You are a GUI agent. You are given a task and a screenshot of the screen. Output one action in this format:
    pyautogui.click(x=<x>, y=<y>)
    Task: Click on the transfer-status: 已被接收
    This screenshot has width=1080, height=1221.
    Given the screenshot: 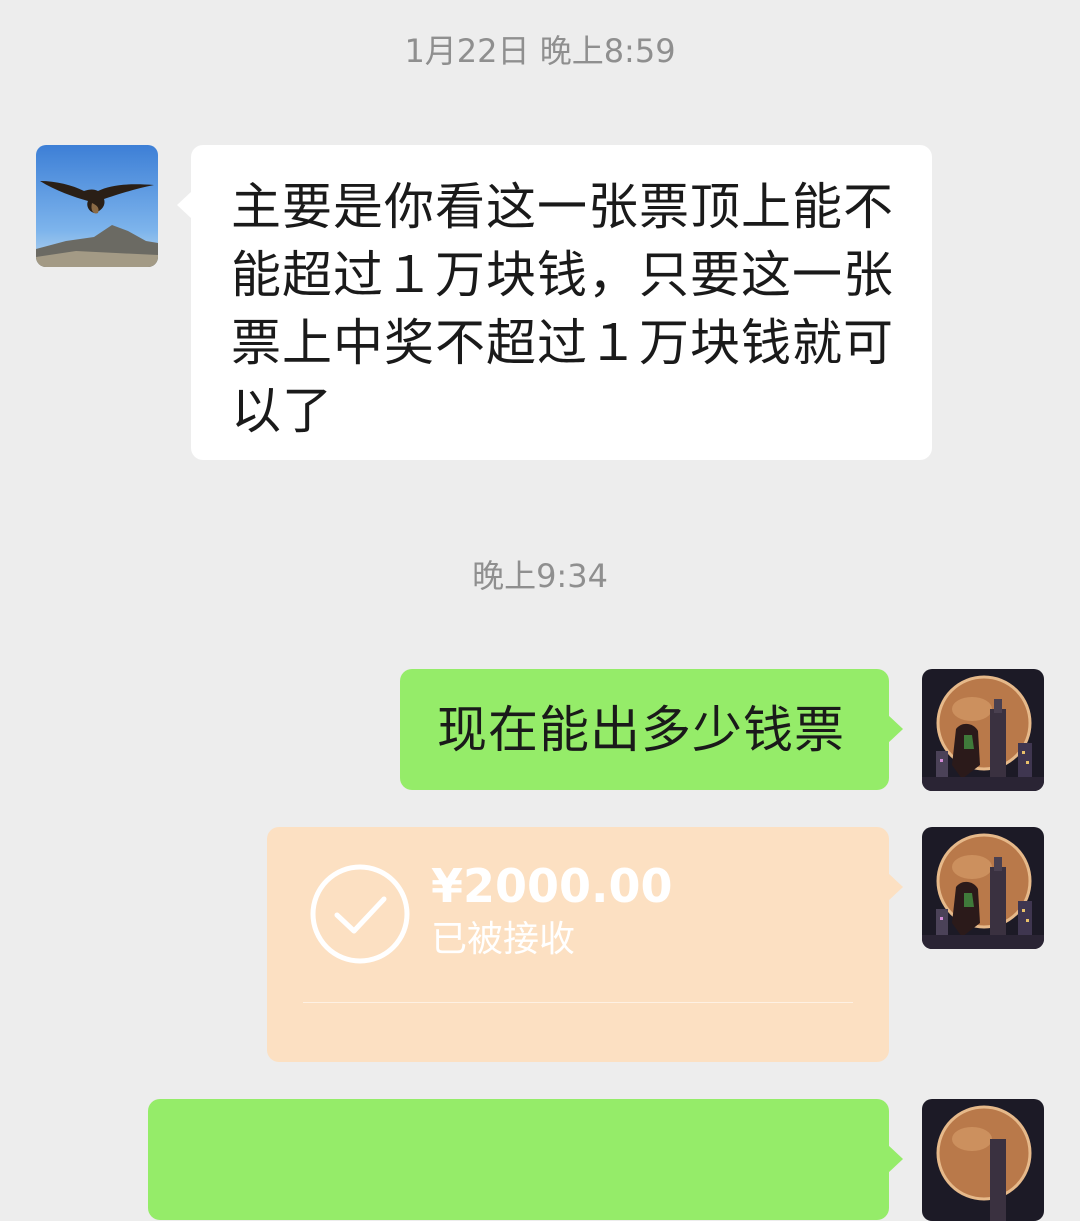 What is the action you would take?
    pyautogui.click(x=503, y=939)
    